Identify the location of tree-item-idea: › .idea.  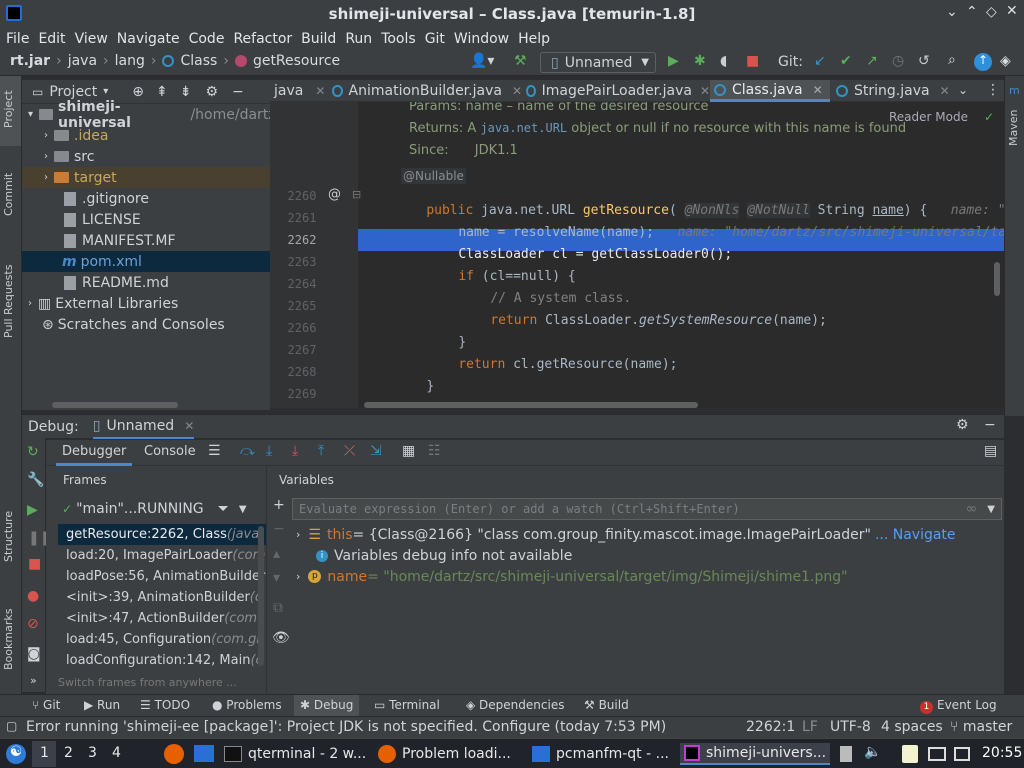
(146, 135).